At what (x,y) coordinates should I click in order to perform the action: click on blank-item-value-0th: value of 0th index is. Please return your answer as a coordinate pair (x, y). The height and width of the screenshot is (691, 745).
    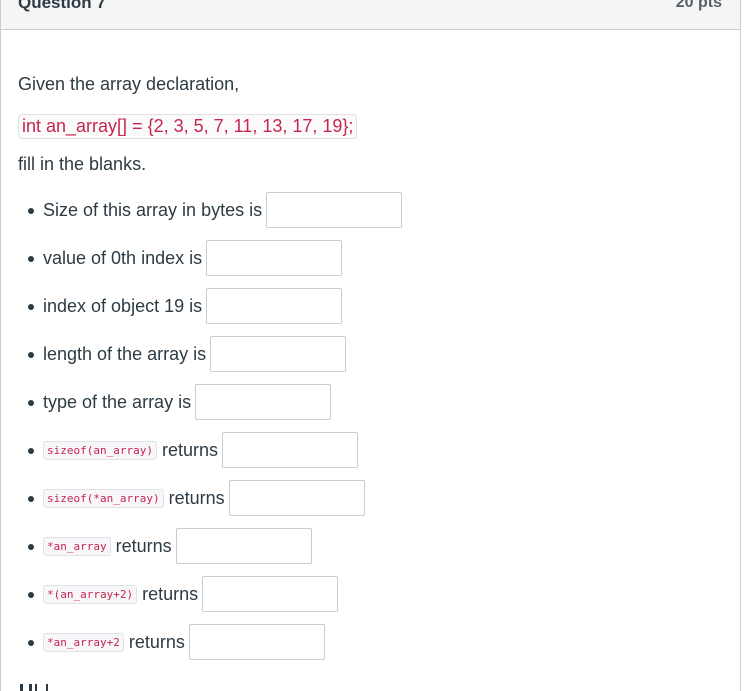
    Looking at the image, I should click on (185, 258).